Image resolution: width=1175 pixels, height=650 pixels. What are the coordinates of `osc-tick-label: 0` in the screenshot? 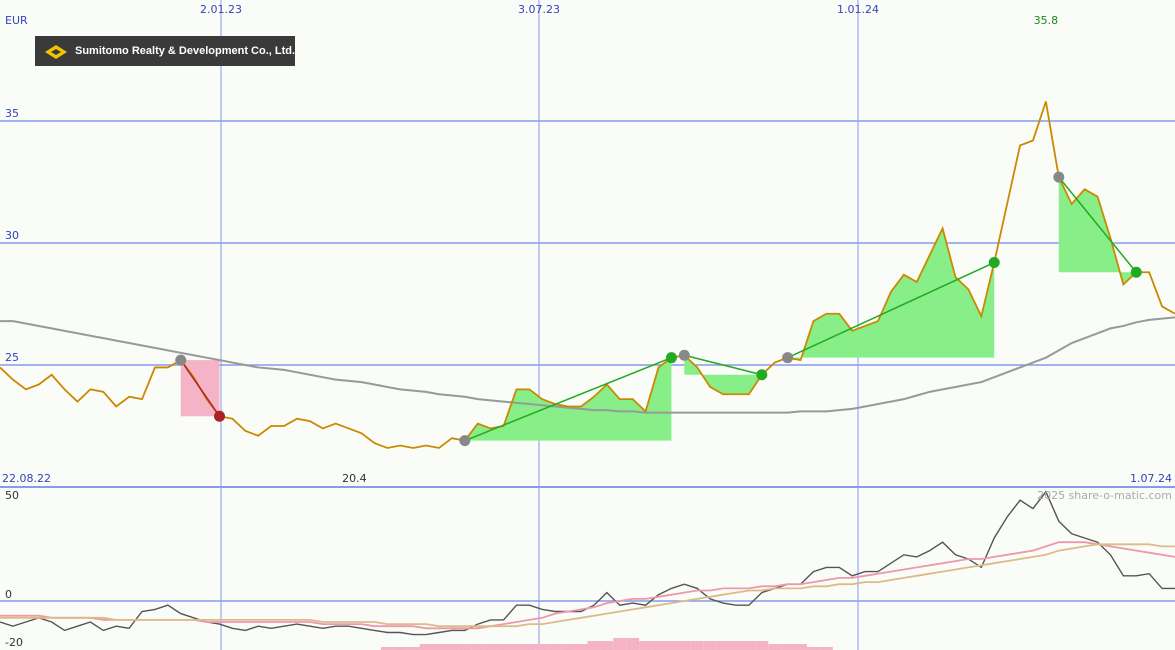 It's located at (8, 594).